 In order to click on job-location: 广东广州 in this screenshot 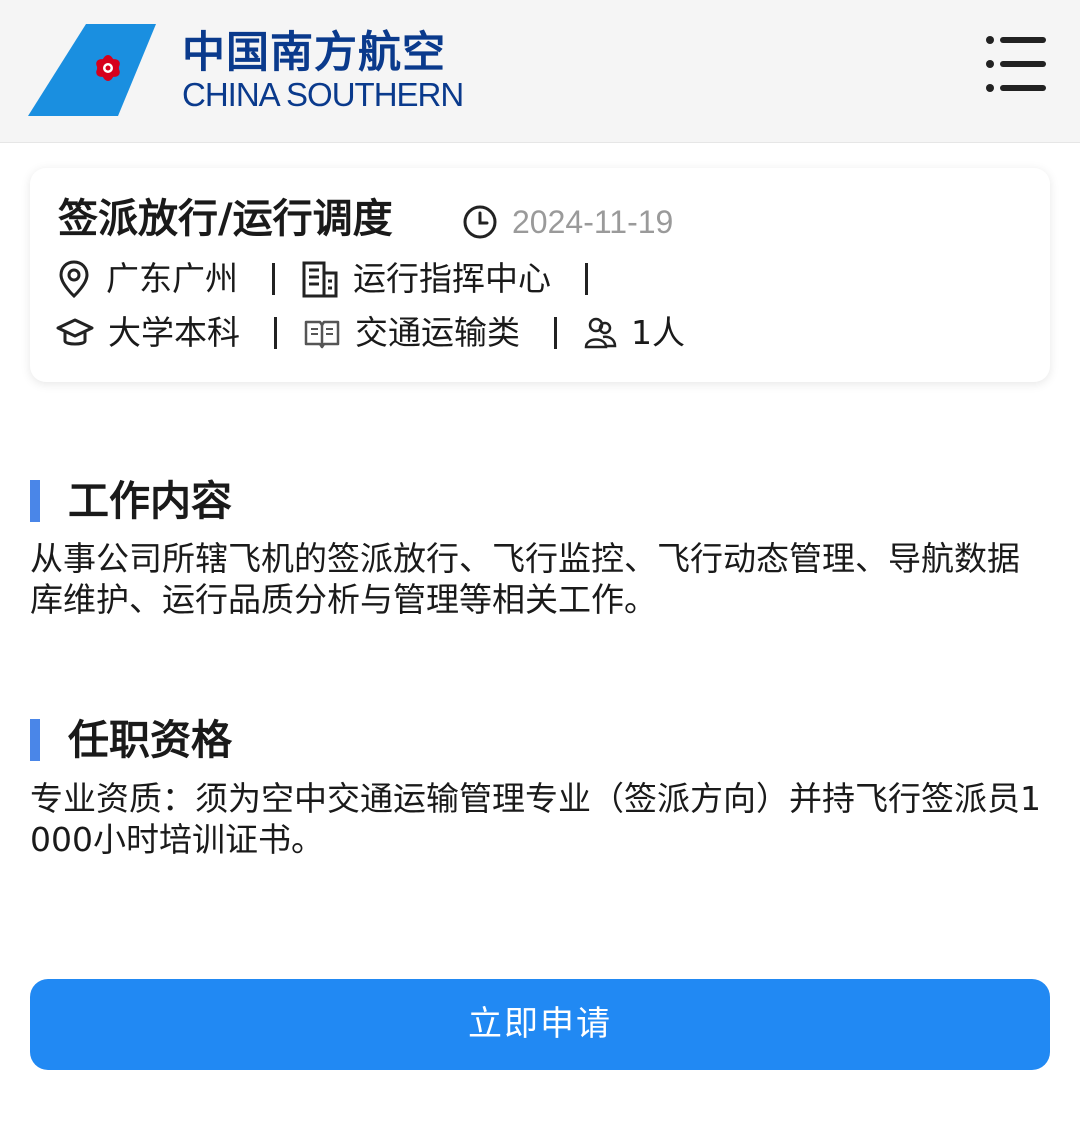, I will do `click(147, 279)`.